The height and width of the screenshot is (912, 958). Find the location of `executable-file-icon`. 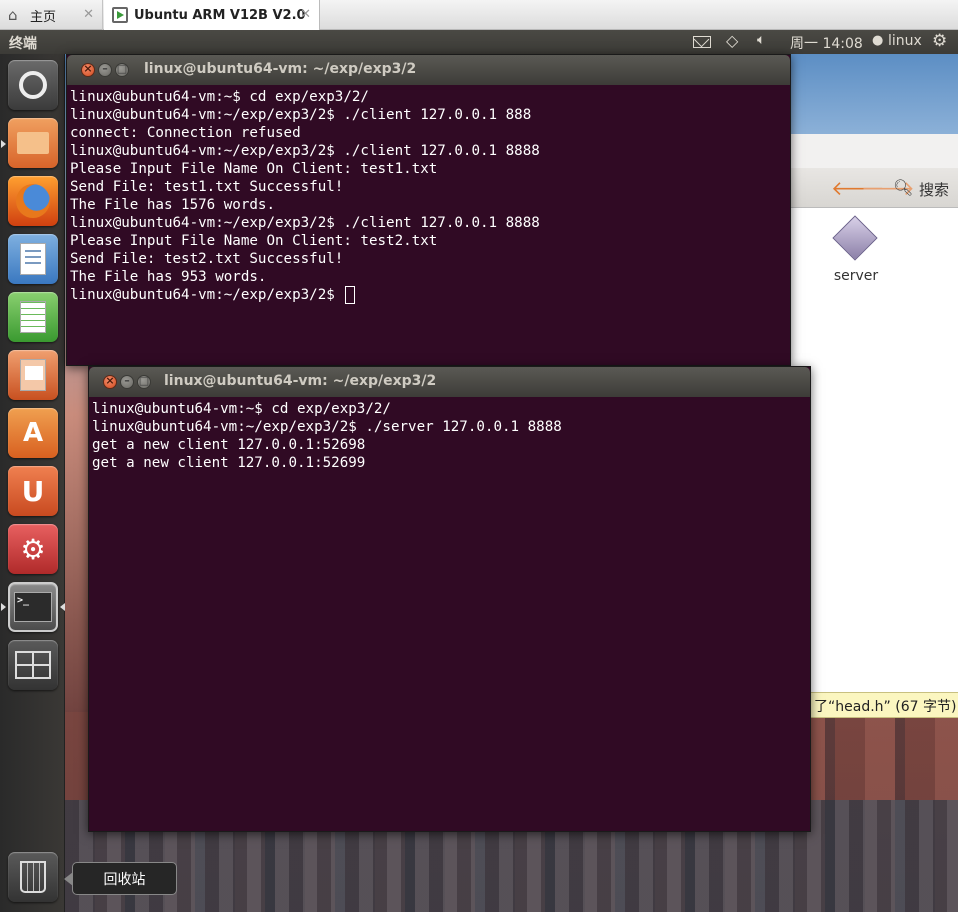

executable-file-icon is located at coordinates (855, 238).